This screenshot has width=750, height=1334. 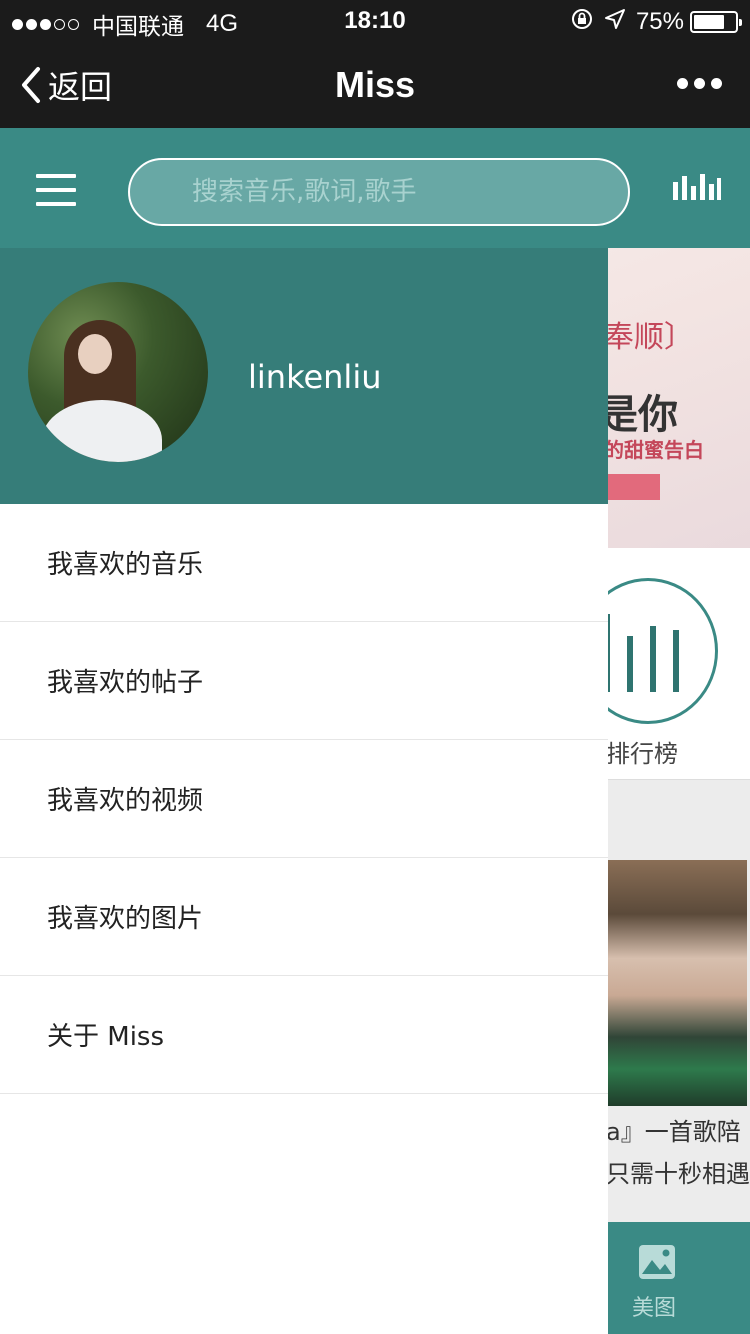 I want to click on menu-item-about: 关于 Miss, so click(x=304, y=1035).